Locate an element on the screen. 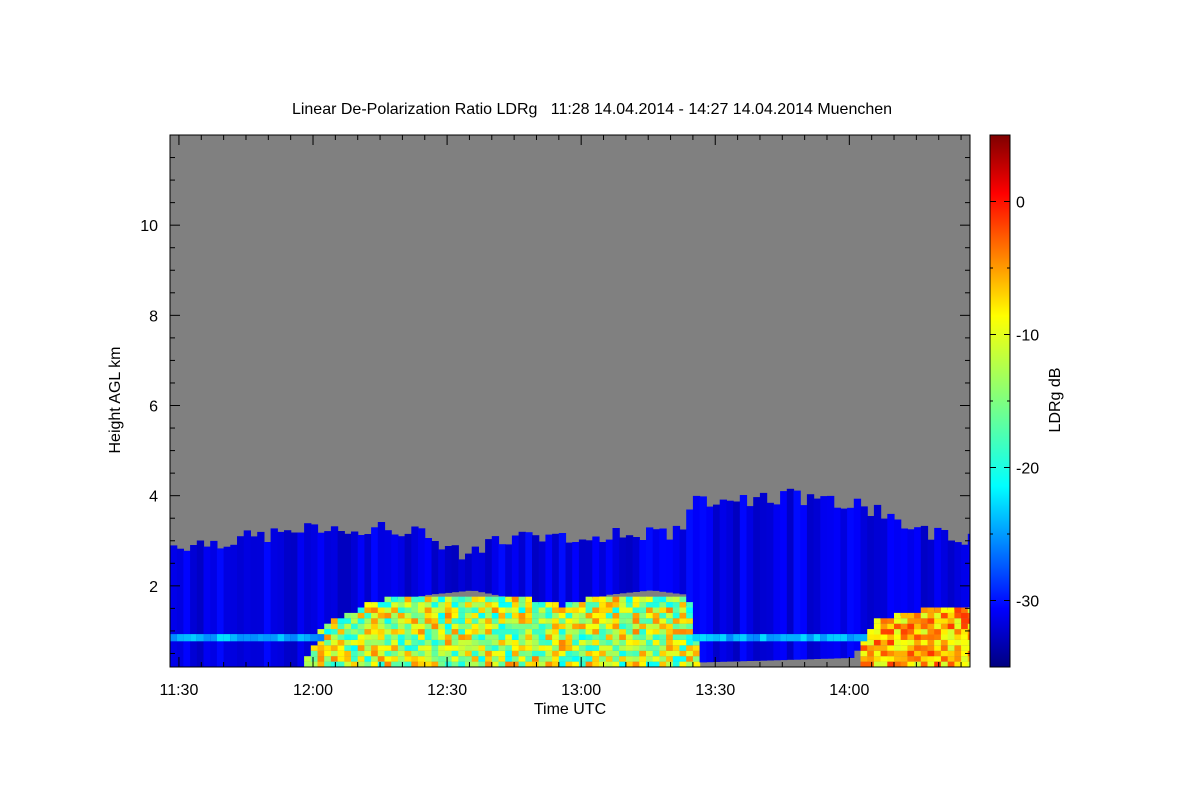  y-tick-label: 8 is located at coordinates (153, 316).